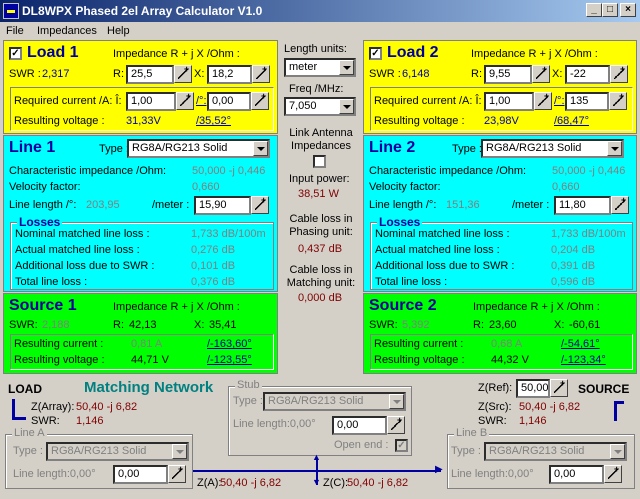  I want to click on maximize-button: □, so click(610, 10).